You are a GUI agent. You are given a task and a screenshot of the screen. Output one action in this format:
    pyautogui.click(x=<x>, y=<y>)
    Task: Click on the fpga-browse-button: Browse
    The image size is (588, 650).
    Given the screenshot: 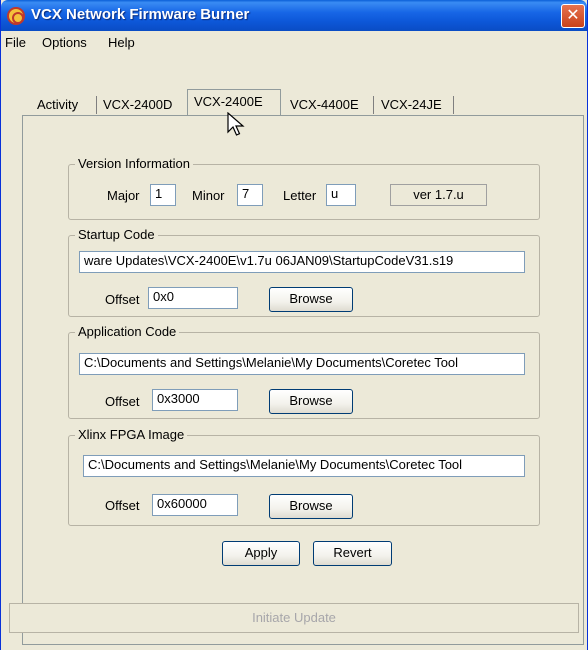 What is the action you would take?
    pyautogui.click(x=311, y=506)
    